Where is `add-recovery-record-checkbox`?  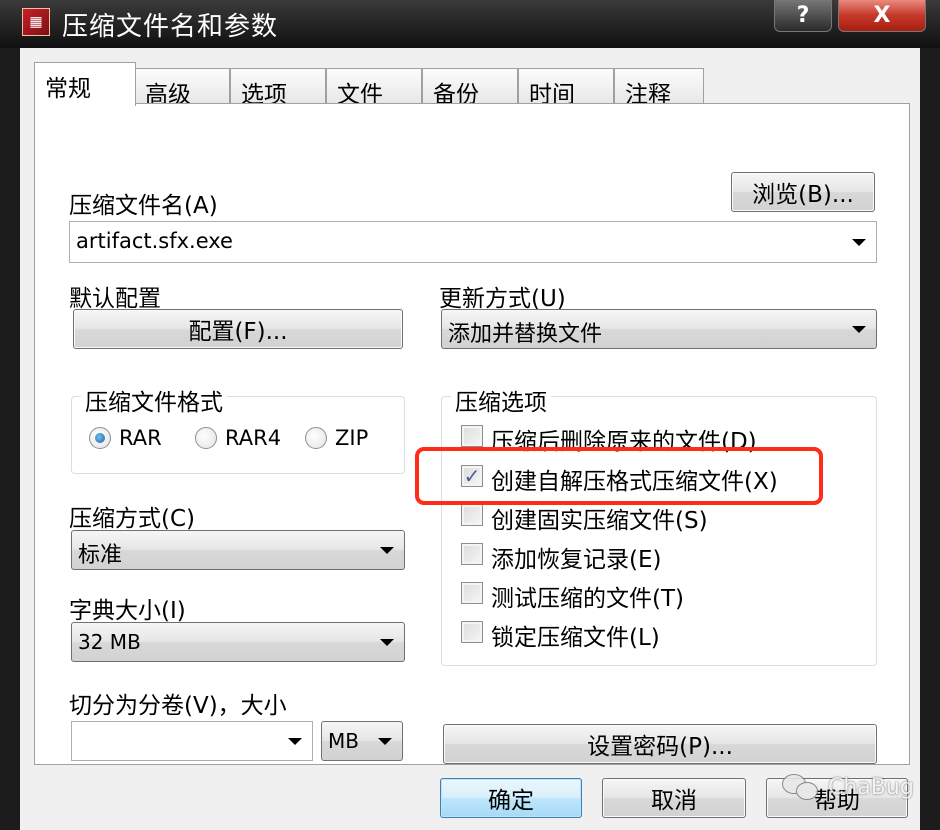 add-recovery-record-checkbox is located at coordinates (472, 554).